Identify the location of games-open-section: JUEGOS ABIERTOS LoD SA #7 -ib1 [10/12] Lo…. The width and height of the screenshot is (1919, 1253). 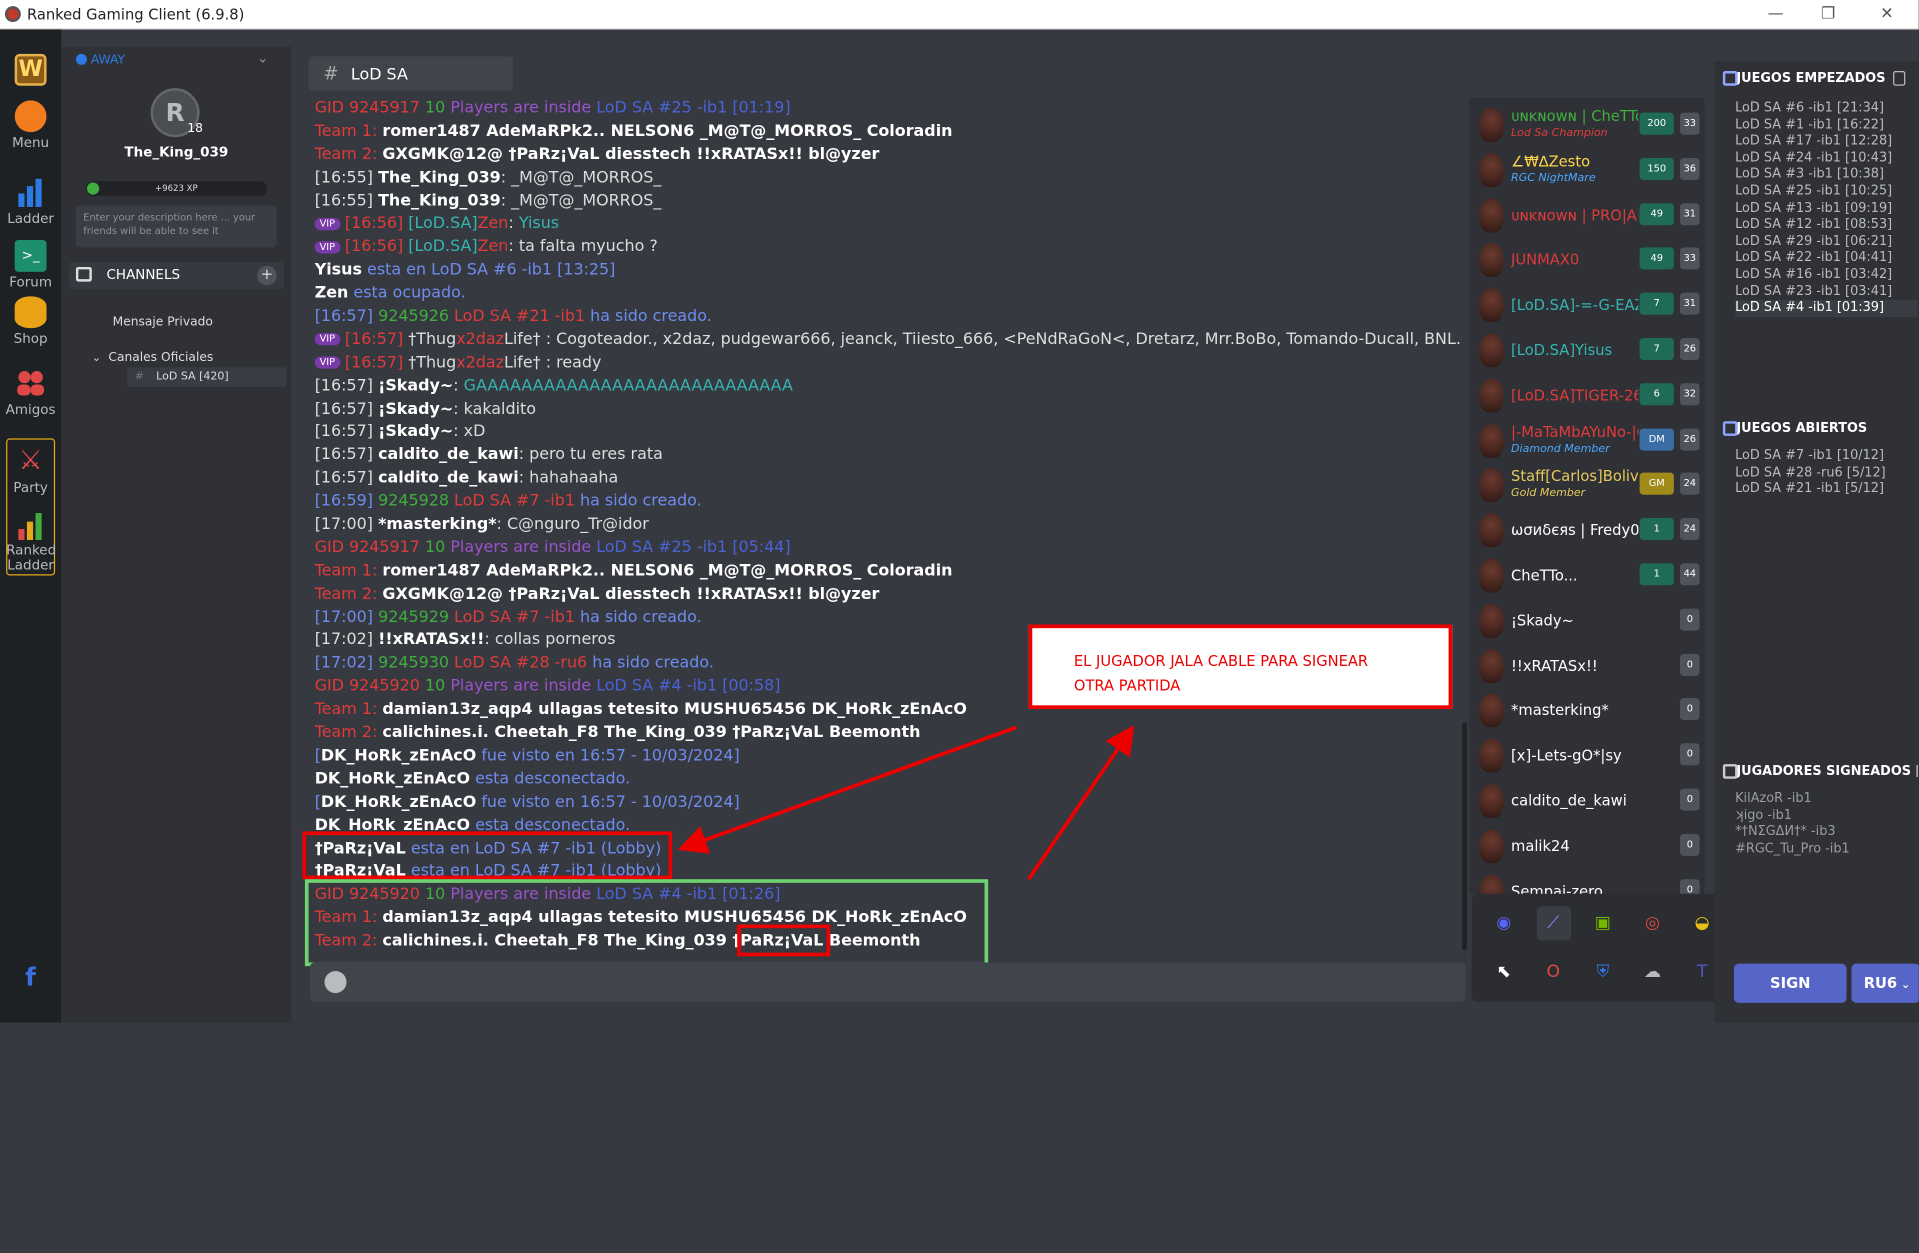
(1818, 456).